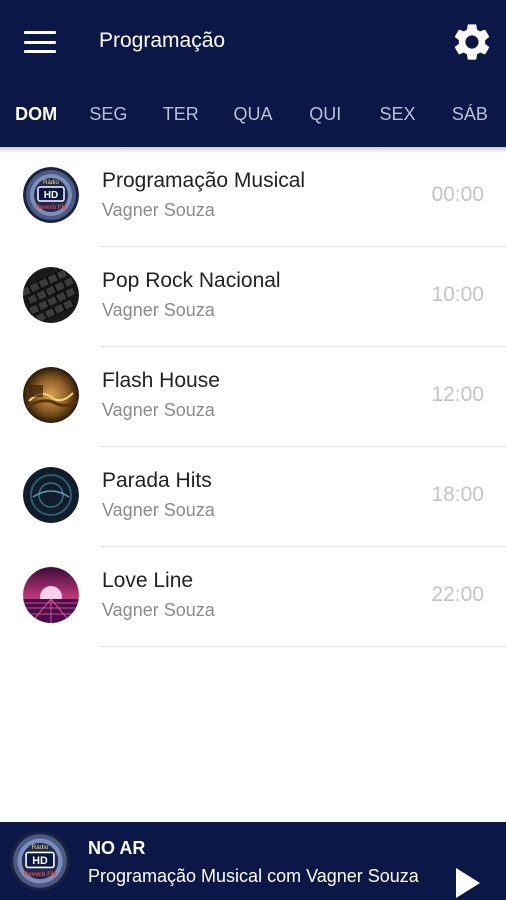 The height and width of the screenshot is (900, 506). What do you see at coordinates (51, 208) in the screenshot?
I see `logo-bottom-text: Reverb FM` at bounding box center [51, 208].